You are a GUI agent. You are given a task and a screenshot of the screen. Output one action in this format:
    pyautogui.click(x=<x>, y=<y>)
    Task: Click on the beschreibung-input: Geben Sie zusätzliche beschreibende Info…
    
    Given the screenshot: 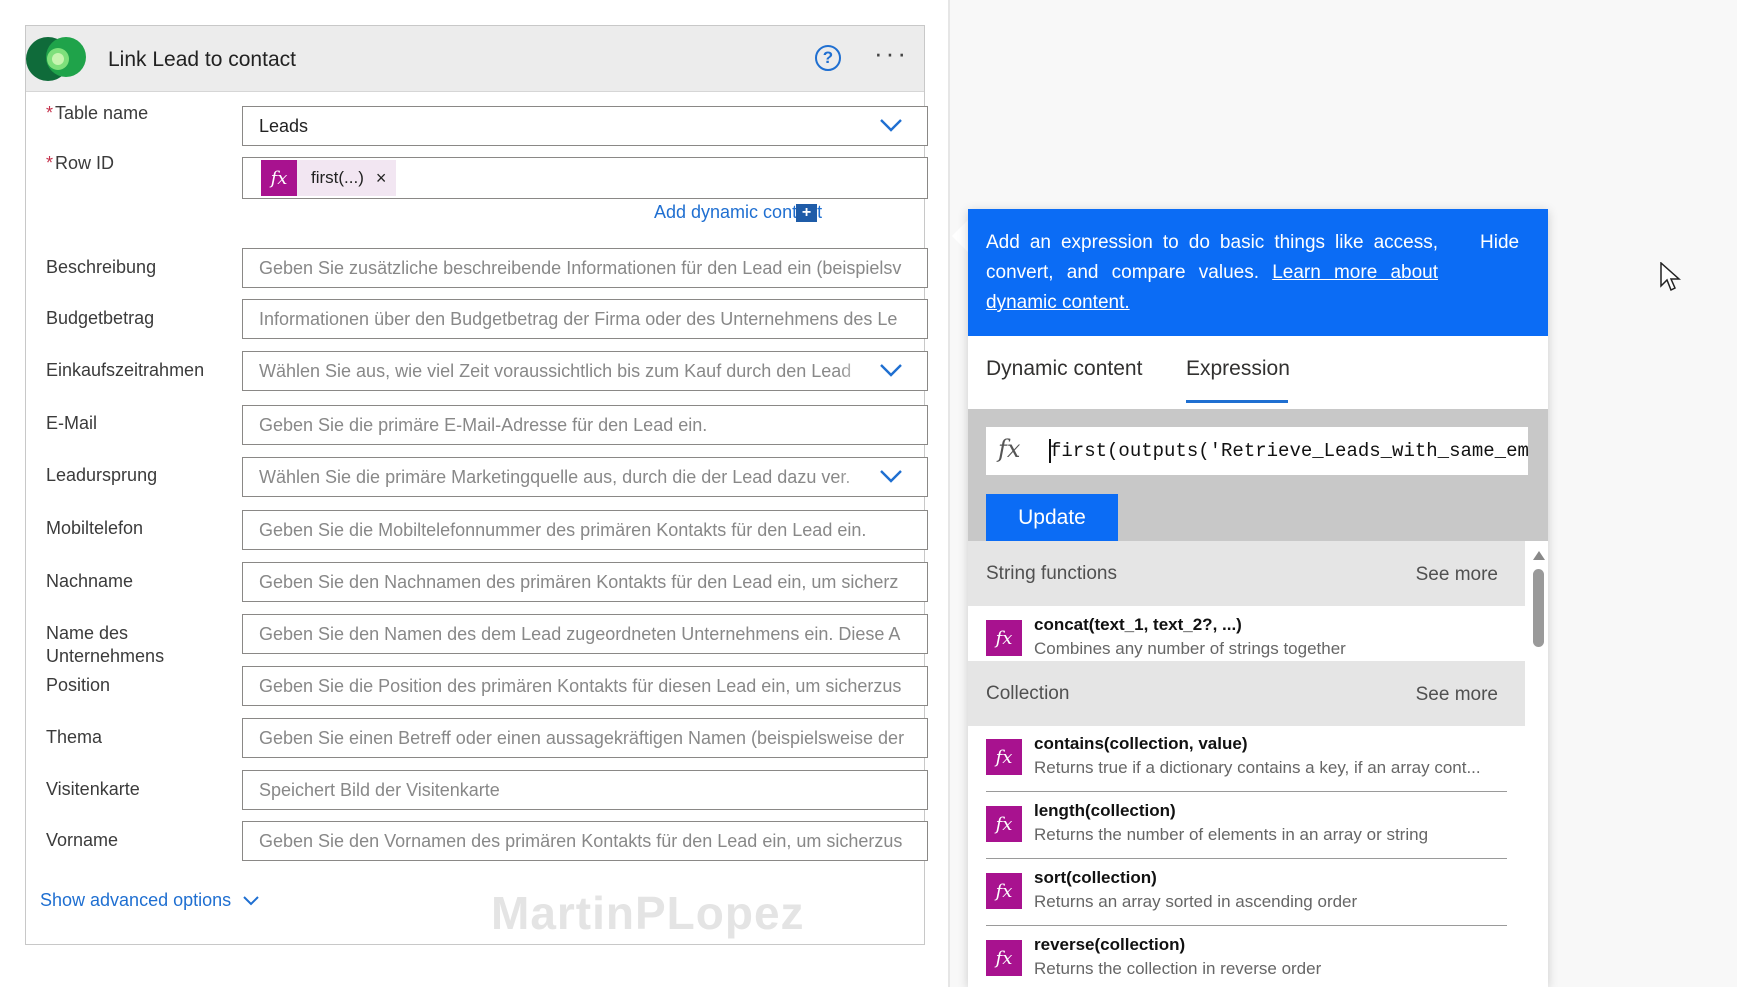 What is the action you would take?
    pyautogui.click(x=585, y=268)
    